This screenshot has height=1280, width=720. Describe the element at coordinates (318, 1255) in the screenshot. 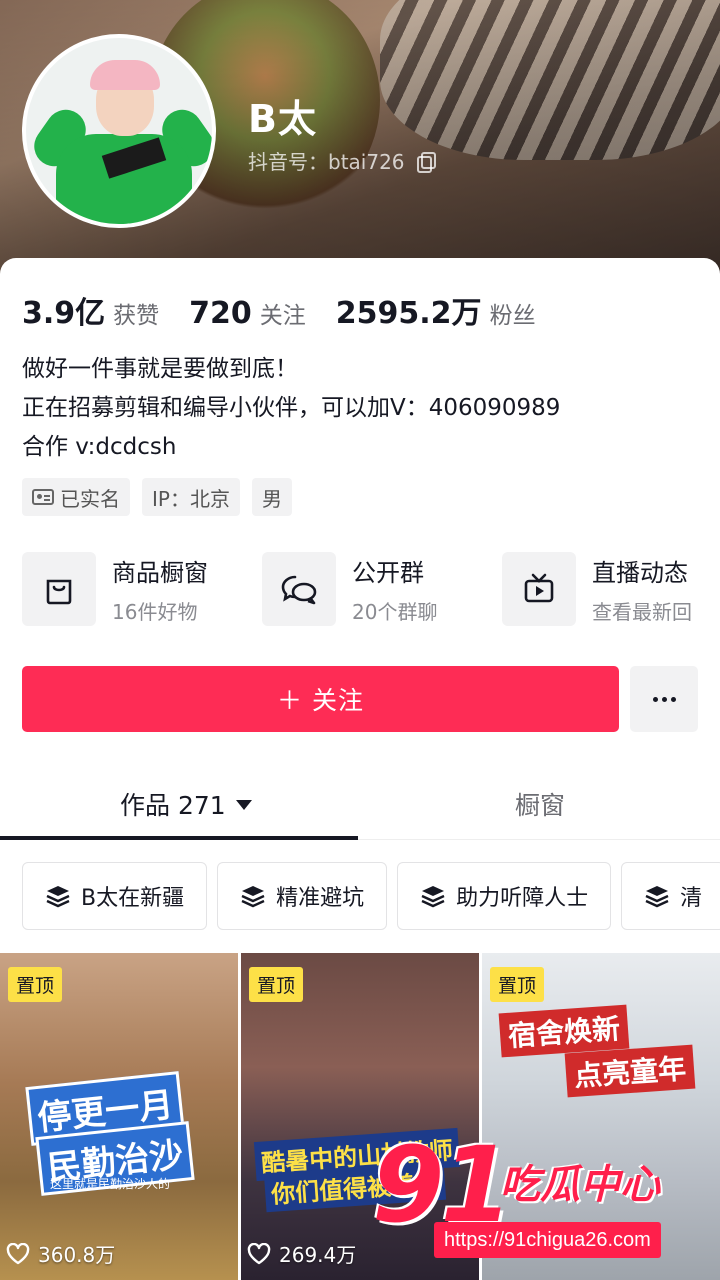

I see `like-count-value: 269.4万` at that location.